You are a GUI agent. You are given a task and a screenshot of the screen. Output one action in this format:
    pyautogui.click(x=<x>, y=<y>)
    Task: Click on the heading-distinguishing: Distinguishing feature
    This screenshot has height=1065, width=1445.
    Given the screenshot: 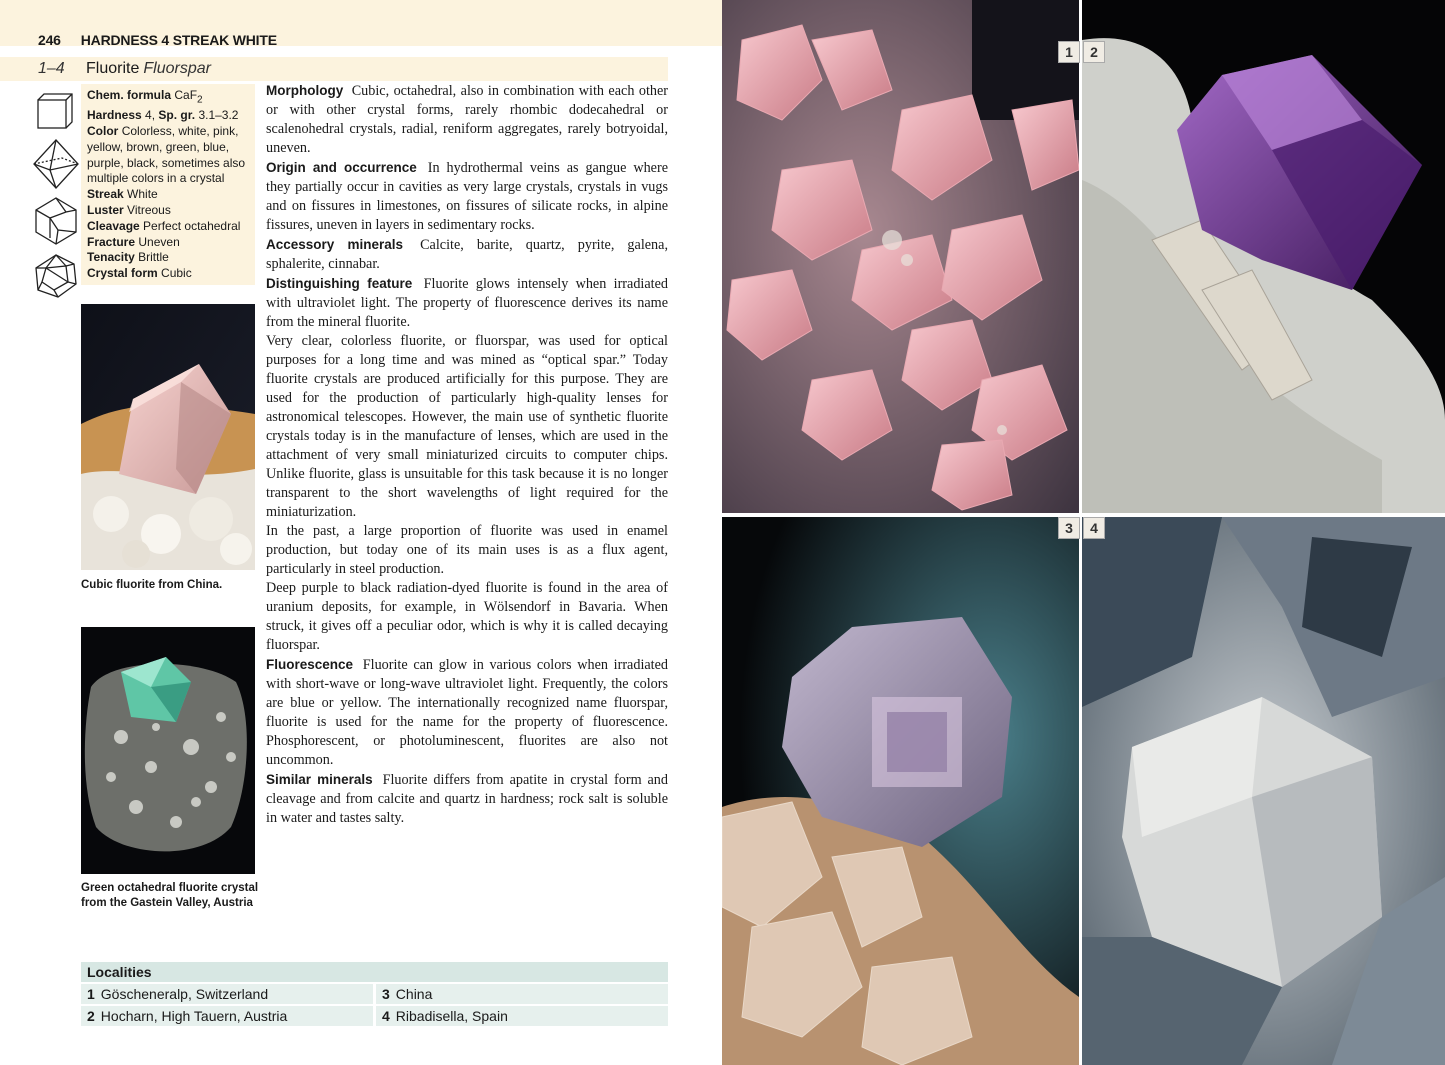 What is the action you would take?
    pyautogui.click(x=339, y=283)
    